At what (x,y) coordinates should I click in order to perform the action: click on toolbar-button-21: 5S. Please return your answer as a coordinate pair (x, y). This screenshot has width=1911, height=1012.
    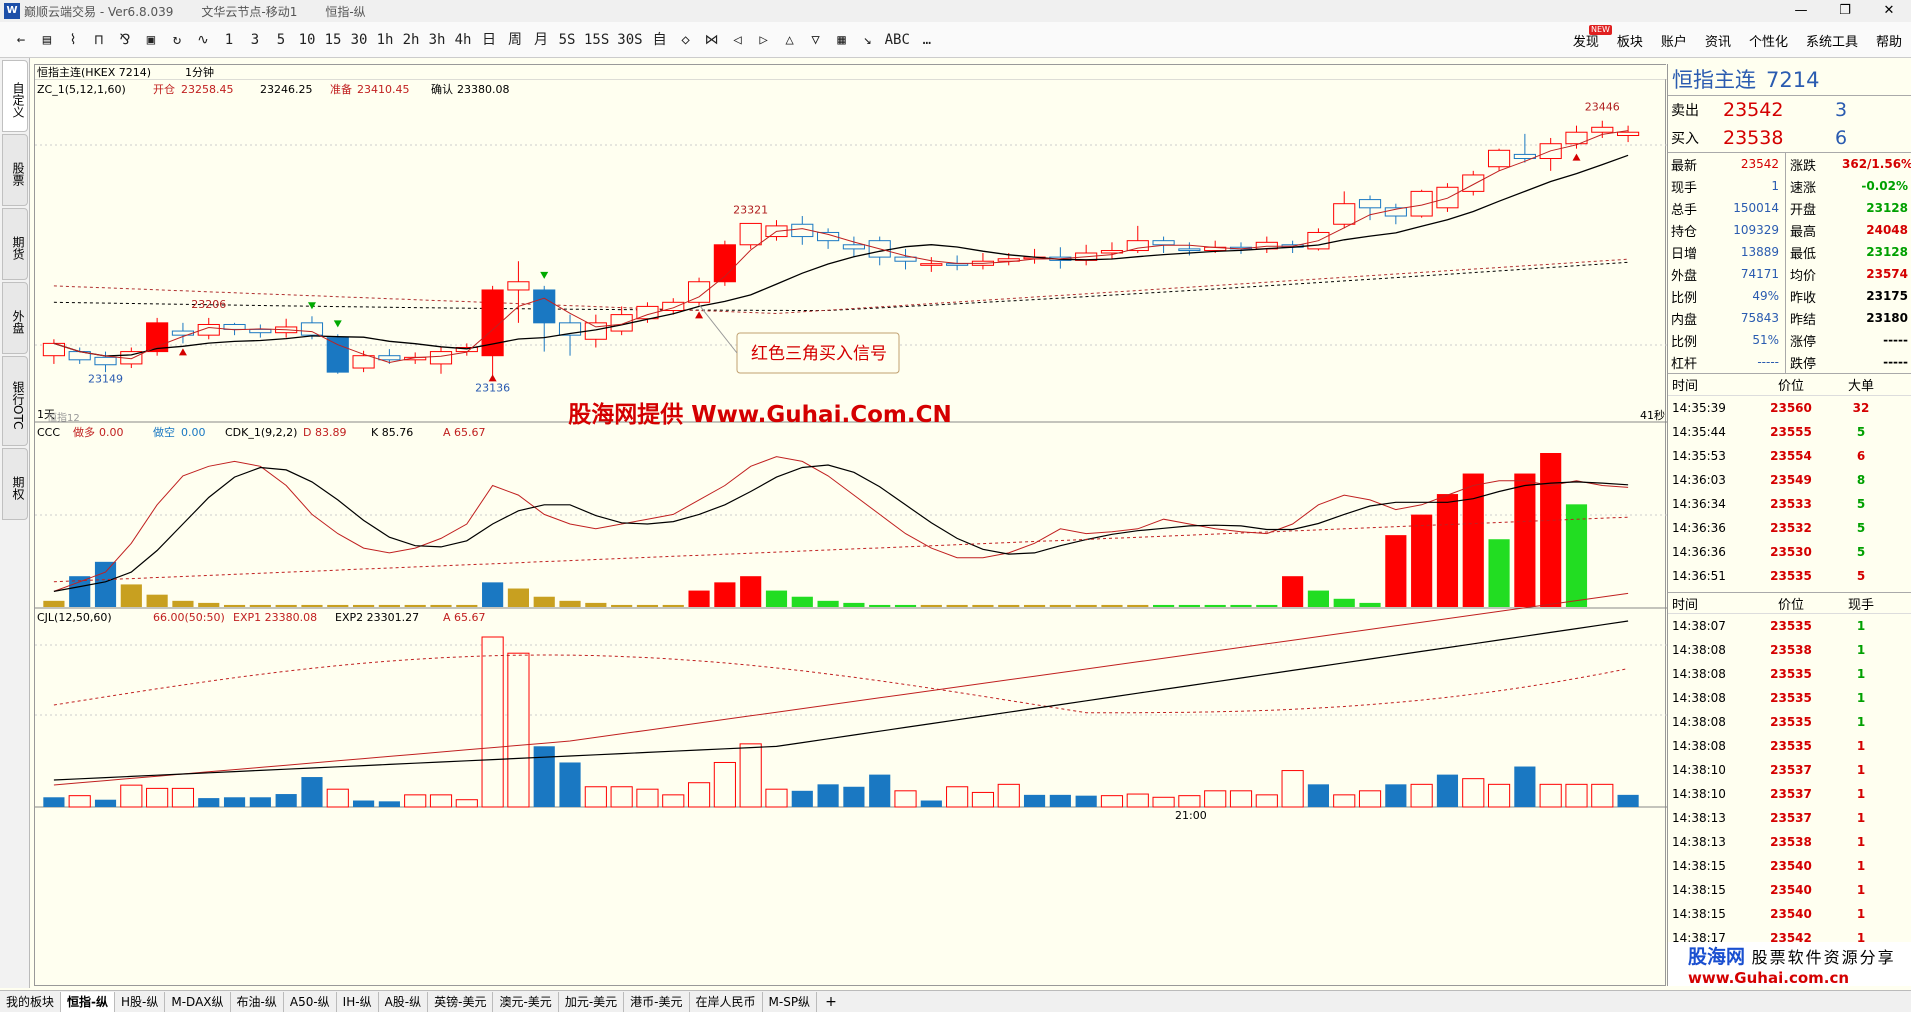
    Looking at the image, I should click on (567, 40).